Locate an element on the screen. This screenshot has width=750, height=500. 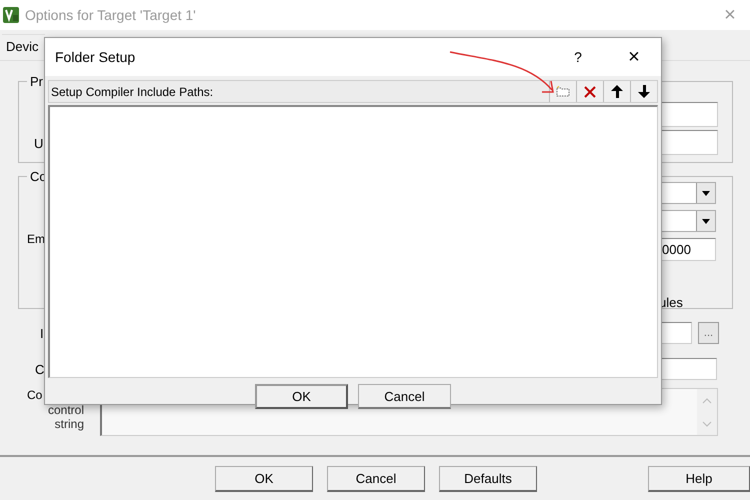
input-field: 0000 is located at coordinates (687, 249).